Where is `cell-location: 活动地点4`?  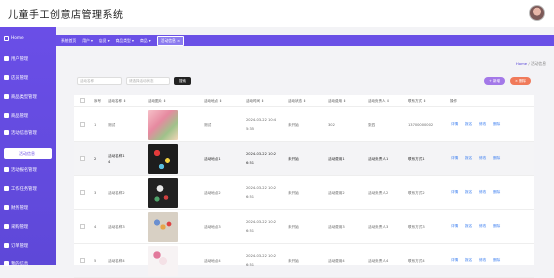 cell-location: 活动地点4 is located at coordinates (212, 261).